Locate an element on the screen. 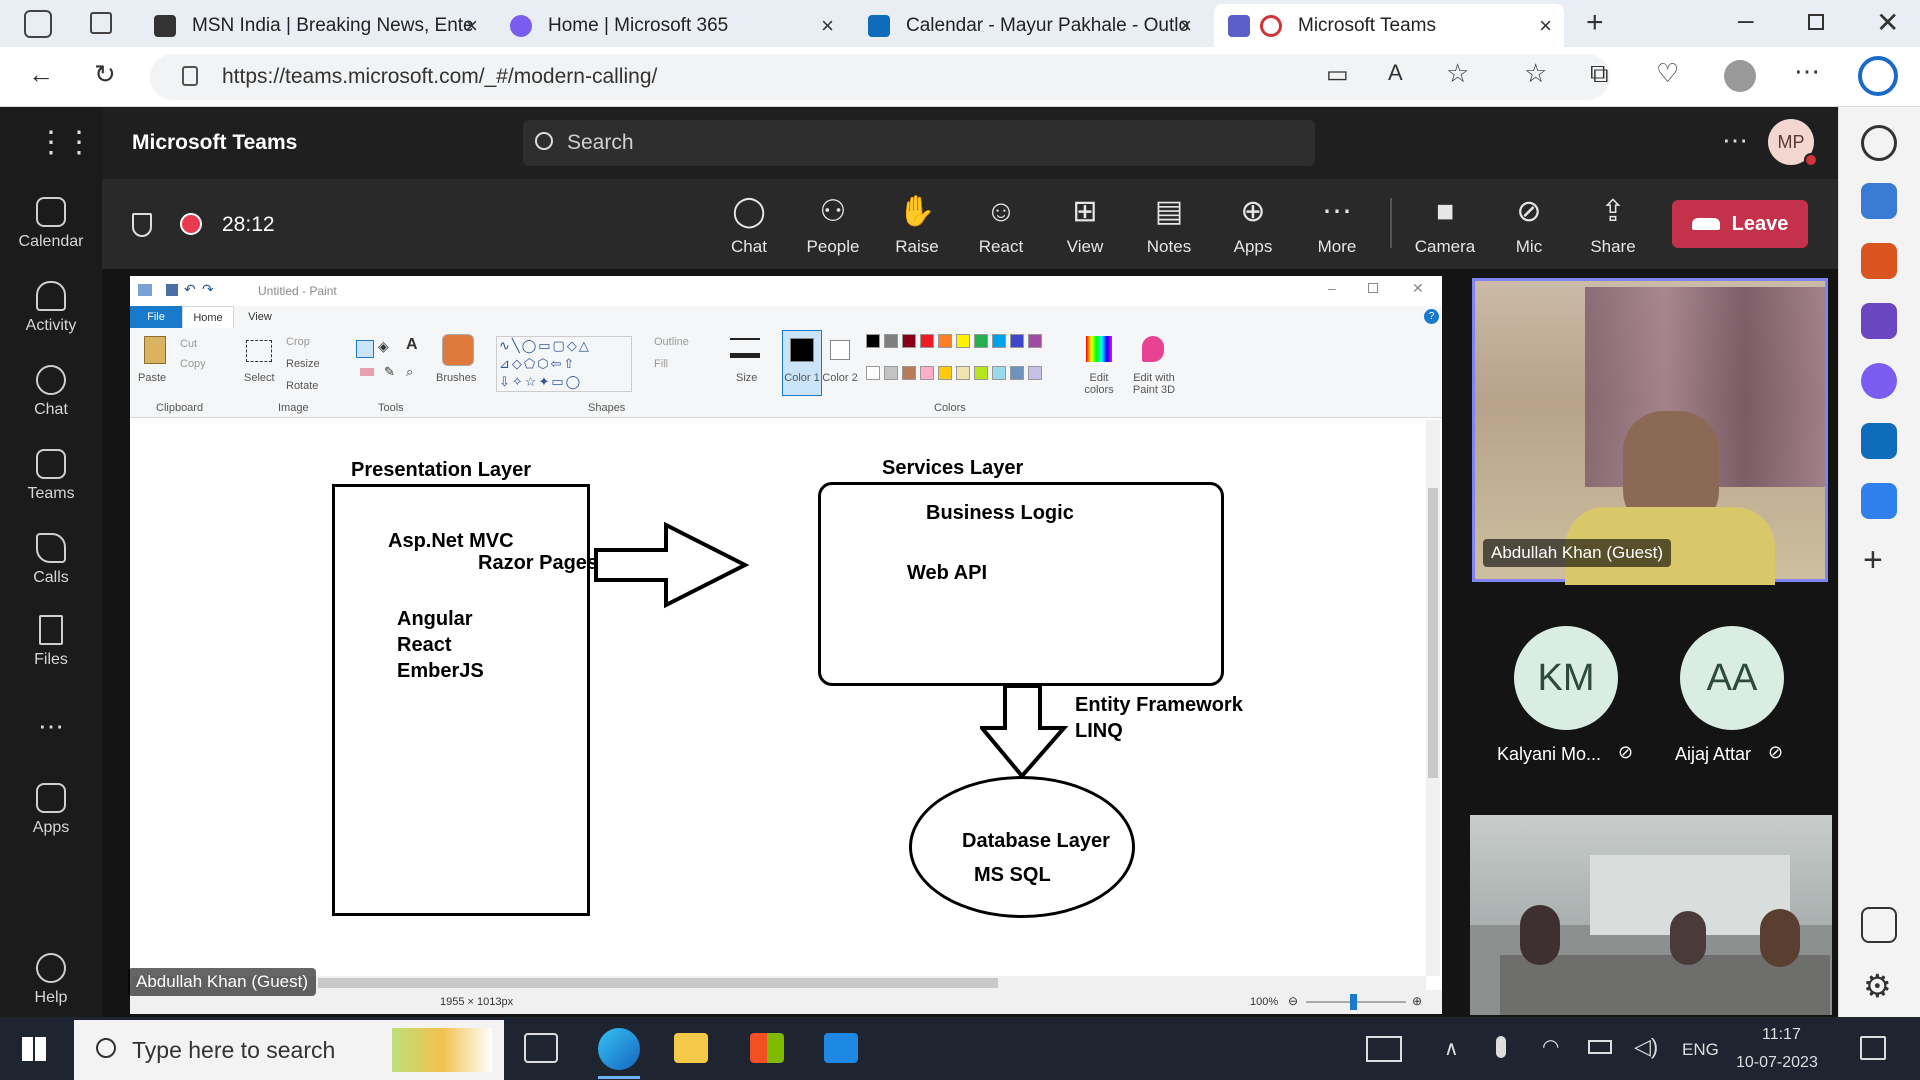 The height and width of the screenshot is (1080, 1920). mail-icon is located at coordinates (841, 1048).